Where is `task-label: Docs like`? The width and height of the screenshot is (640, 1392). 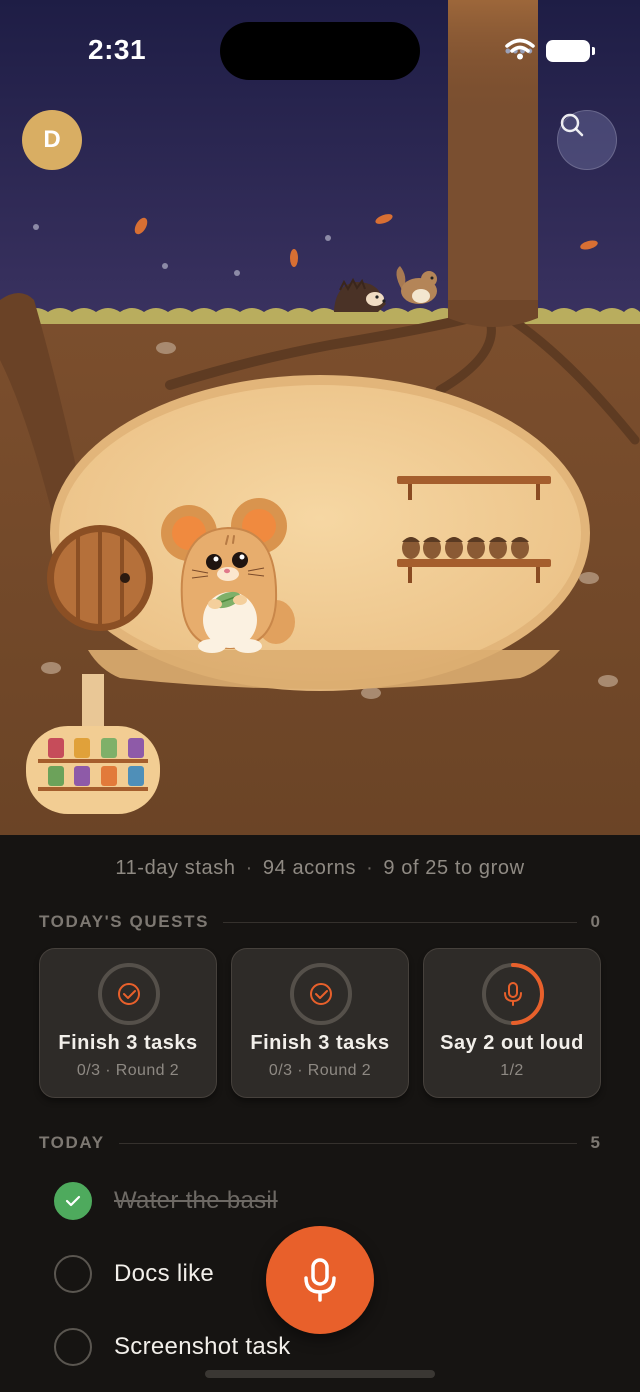 task-label: Docs like is located at coordinates (164, 1273).